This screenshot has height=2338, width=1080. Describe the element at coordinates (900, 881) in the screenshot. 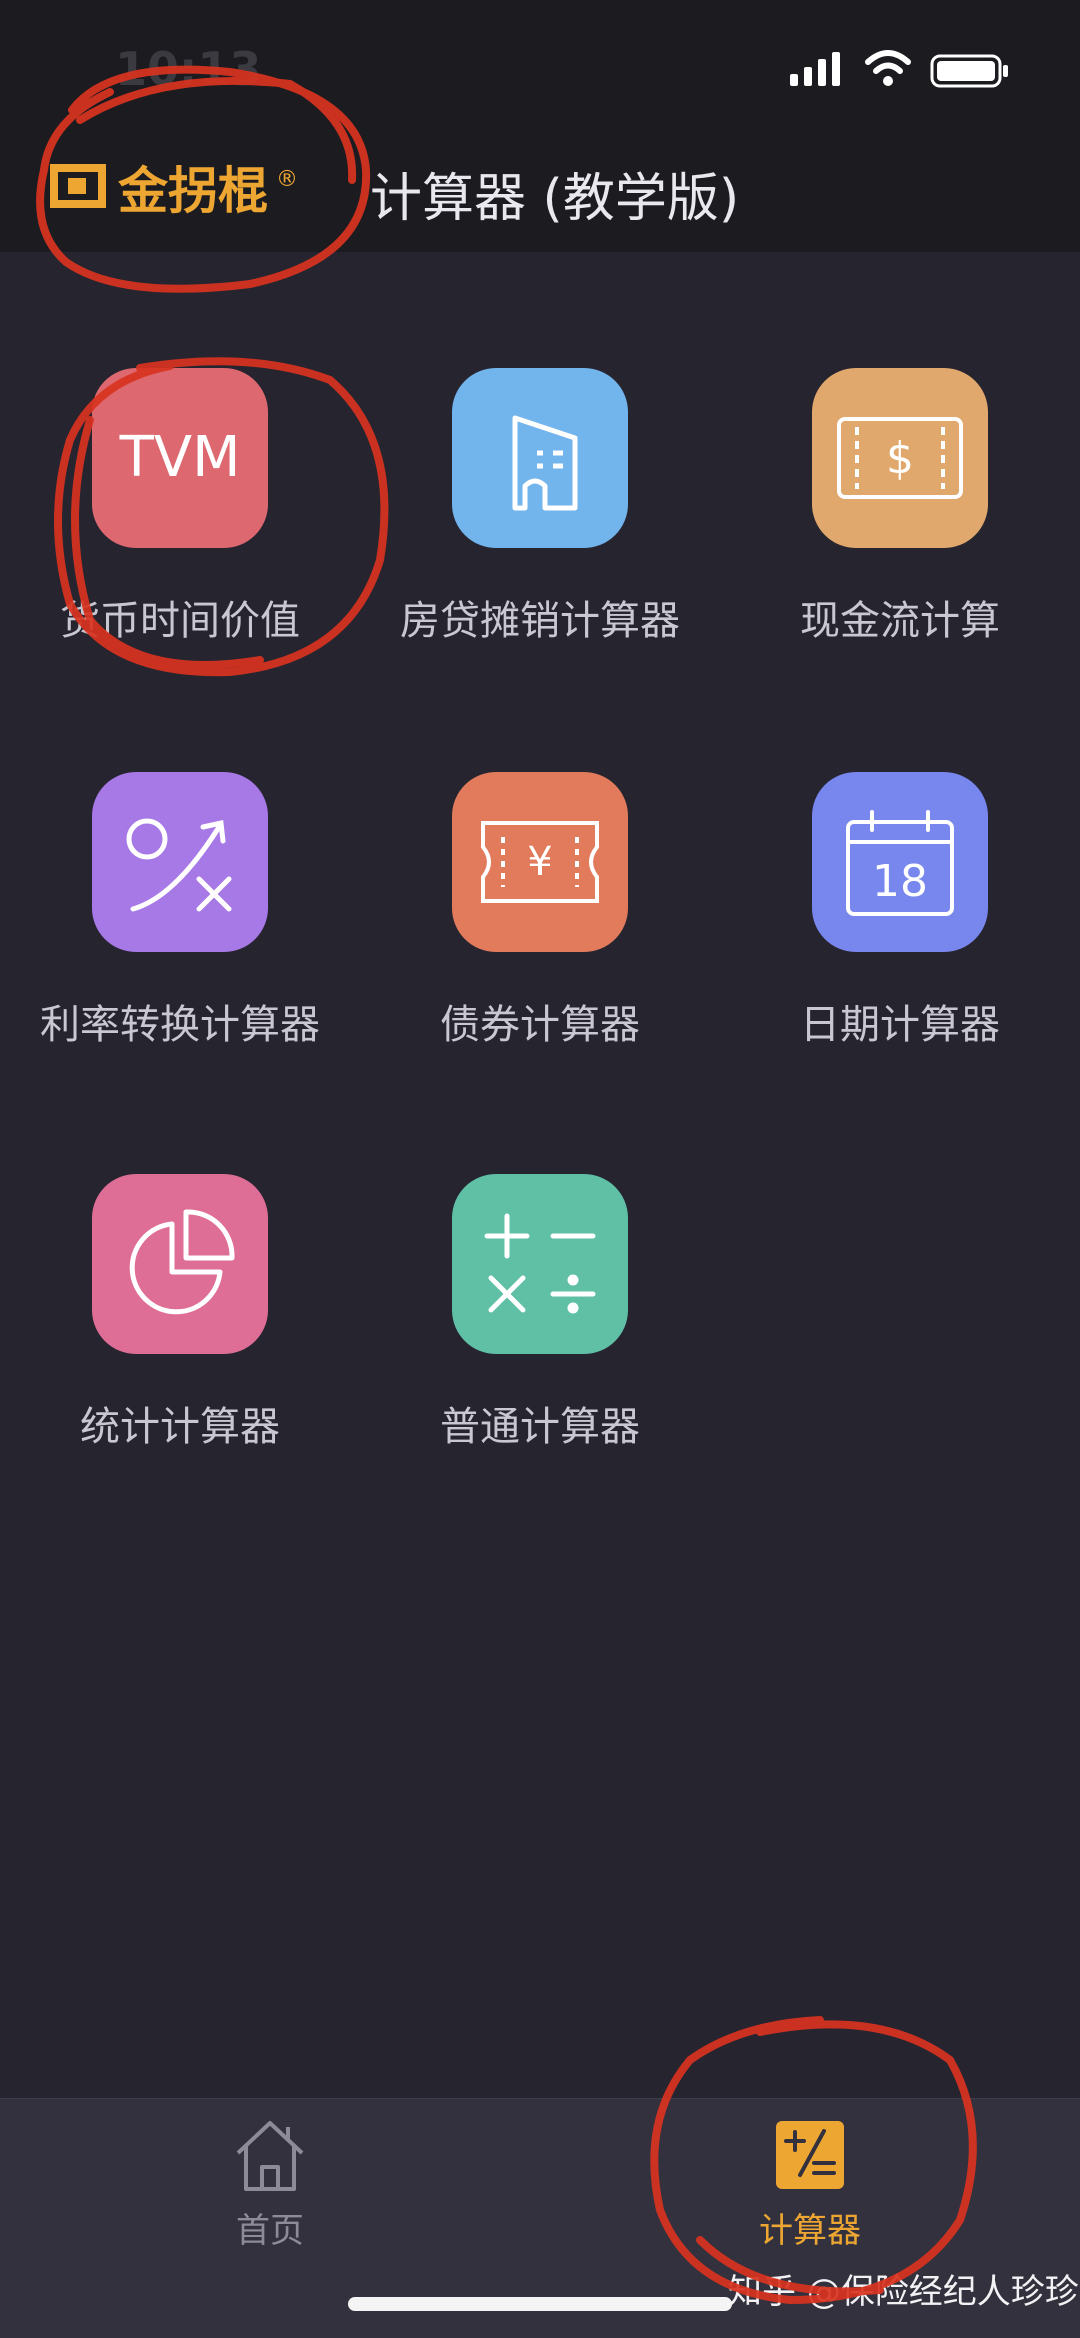

I see `svg-text: 18` at that location.